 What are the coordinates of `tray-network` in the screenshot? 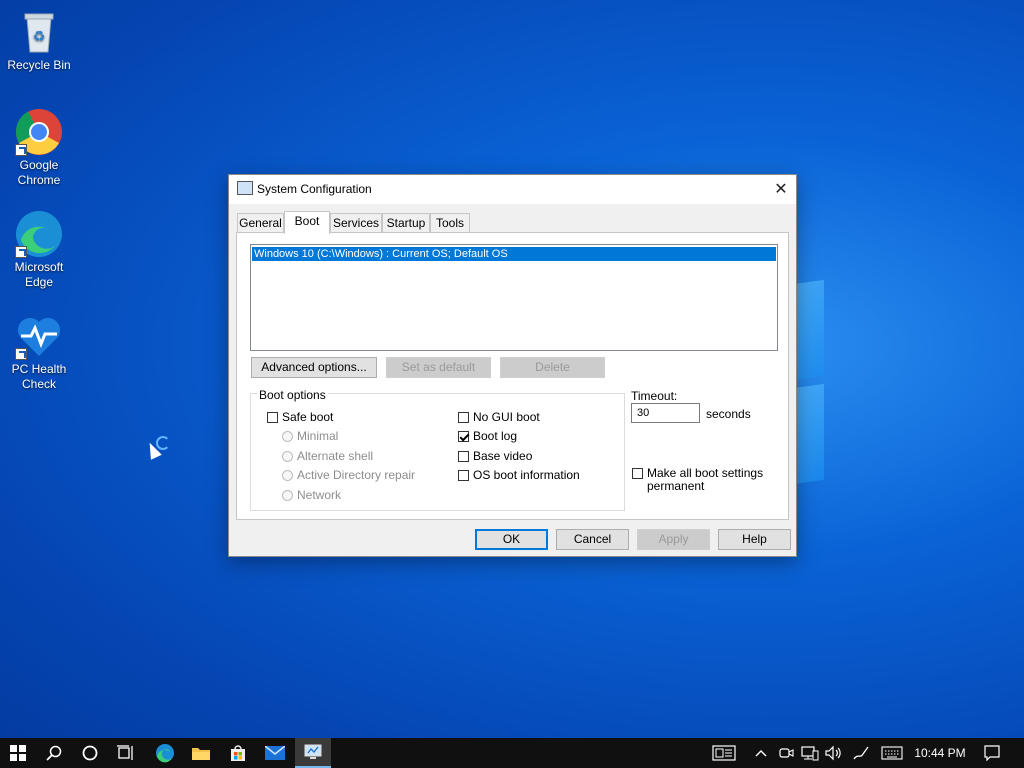 It's located at (810, 753).